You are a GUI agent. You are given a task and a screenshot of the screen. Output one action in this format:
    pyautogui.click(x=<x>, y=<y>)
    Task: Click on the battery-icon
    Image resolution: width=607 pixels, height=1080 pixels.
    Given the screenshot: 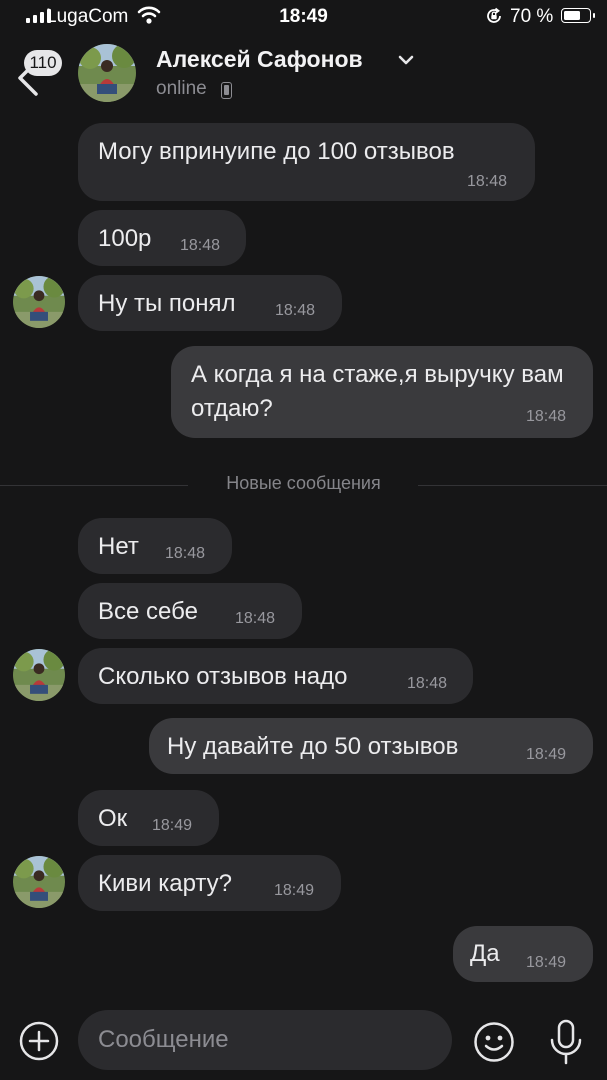 What is the action you would take?
    pyautogui.click(x=578, y=15)
    